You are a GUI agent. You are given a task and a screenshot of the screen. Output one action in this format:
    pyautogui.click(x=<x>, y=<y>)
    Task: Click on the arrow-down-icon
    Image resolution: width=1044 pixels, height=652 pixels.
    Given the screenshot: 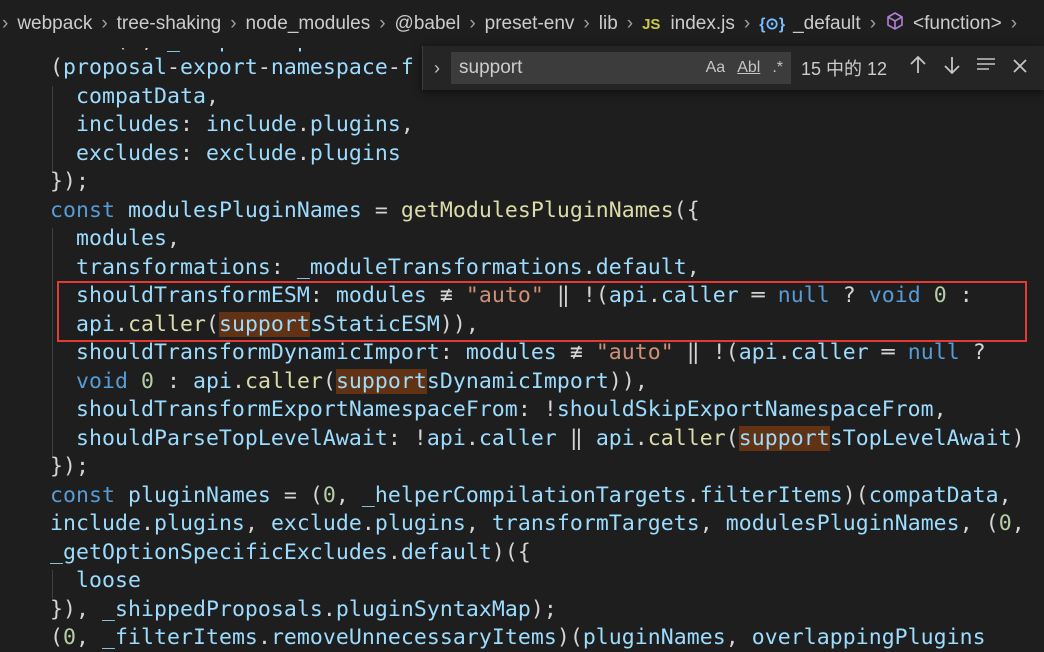 What is the action you would take?
    pyautogui.click(x=952, y=66)
    